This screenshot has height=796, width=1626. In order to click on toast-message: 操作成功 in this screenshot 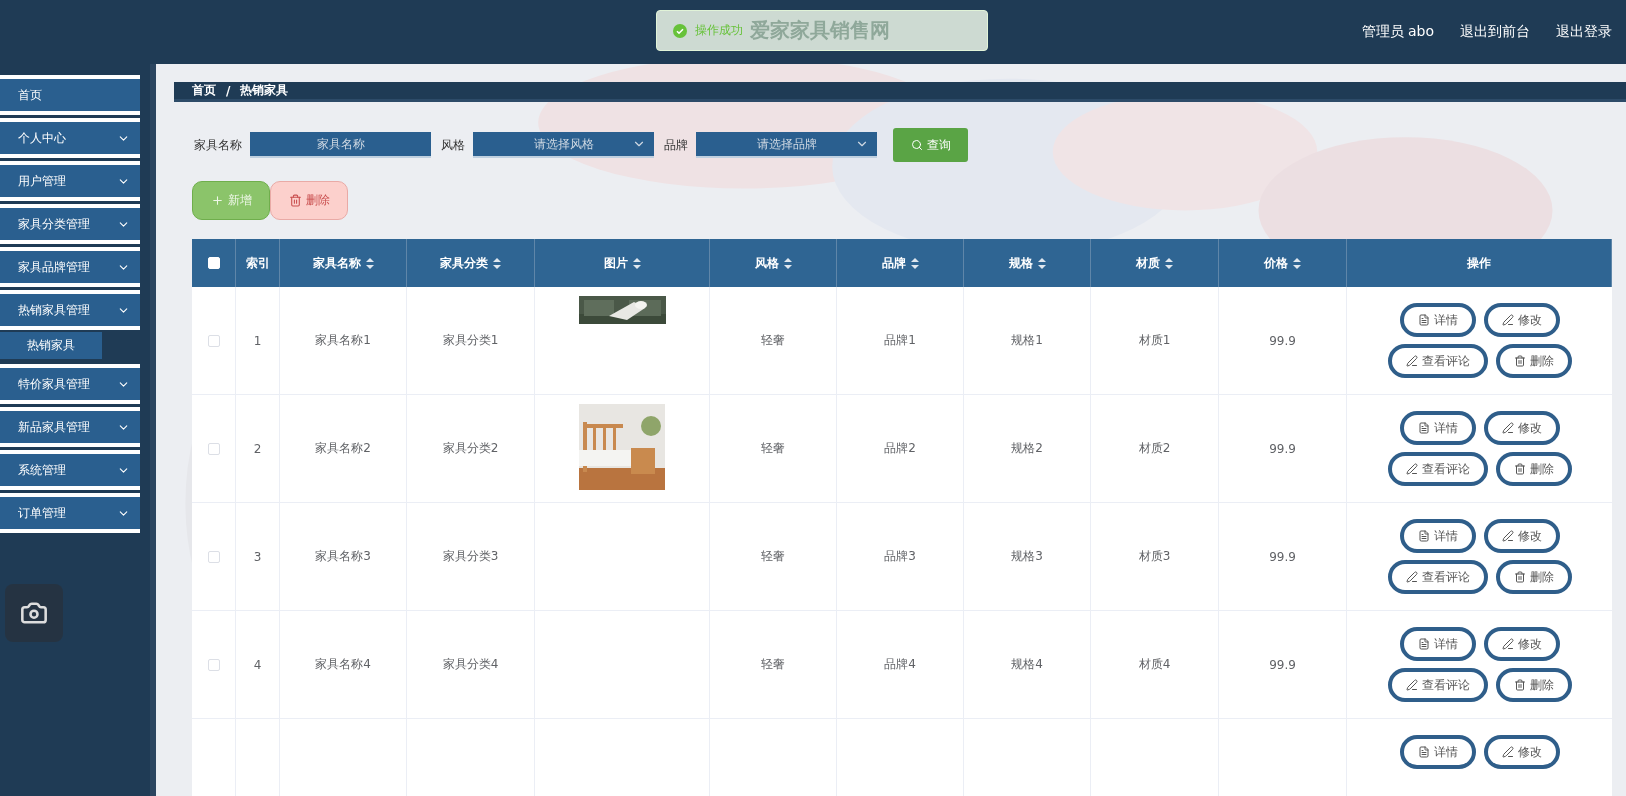, I will do `click(719, 30)`.